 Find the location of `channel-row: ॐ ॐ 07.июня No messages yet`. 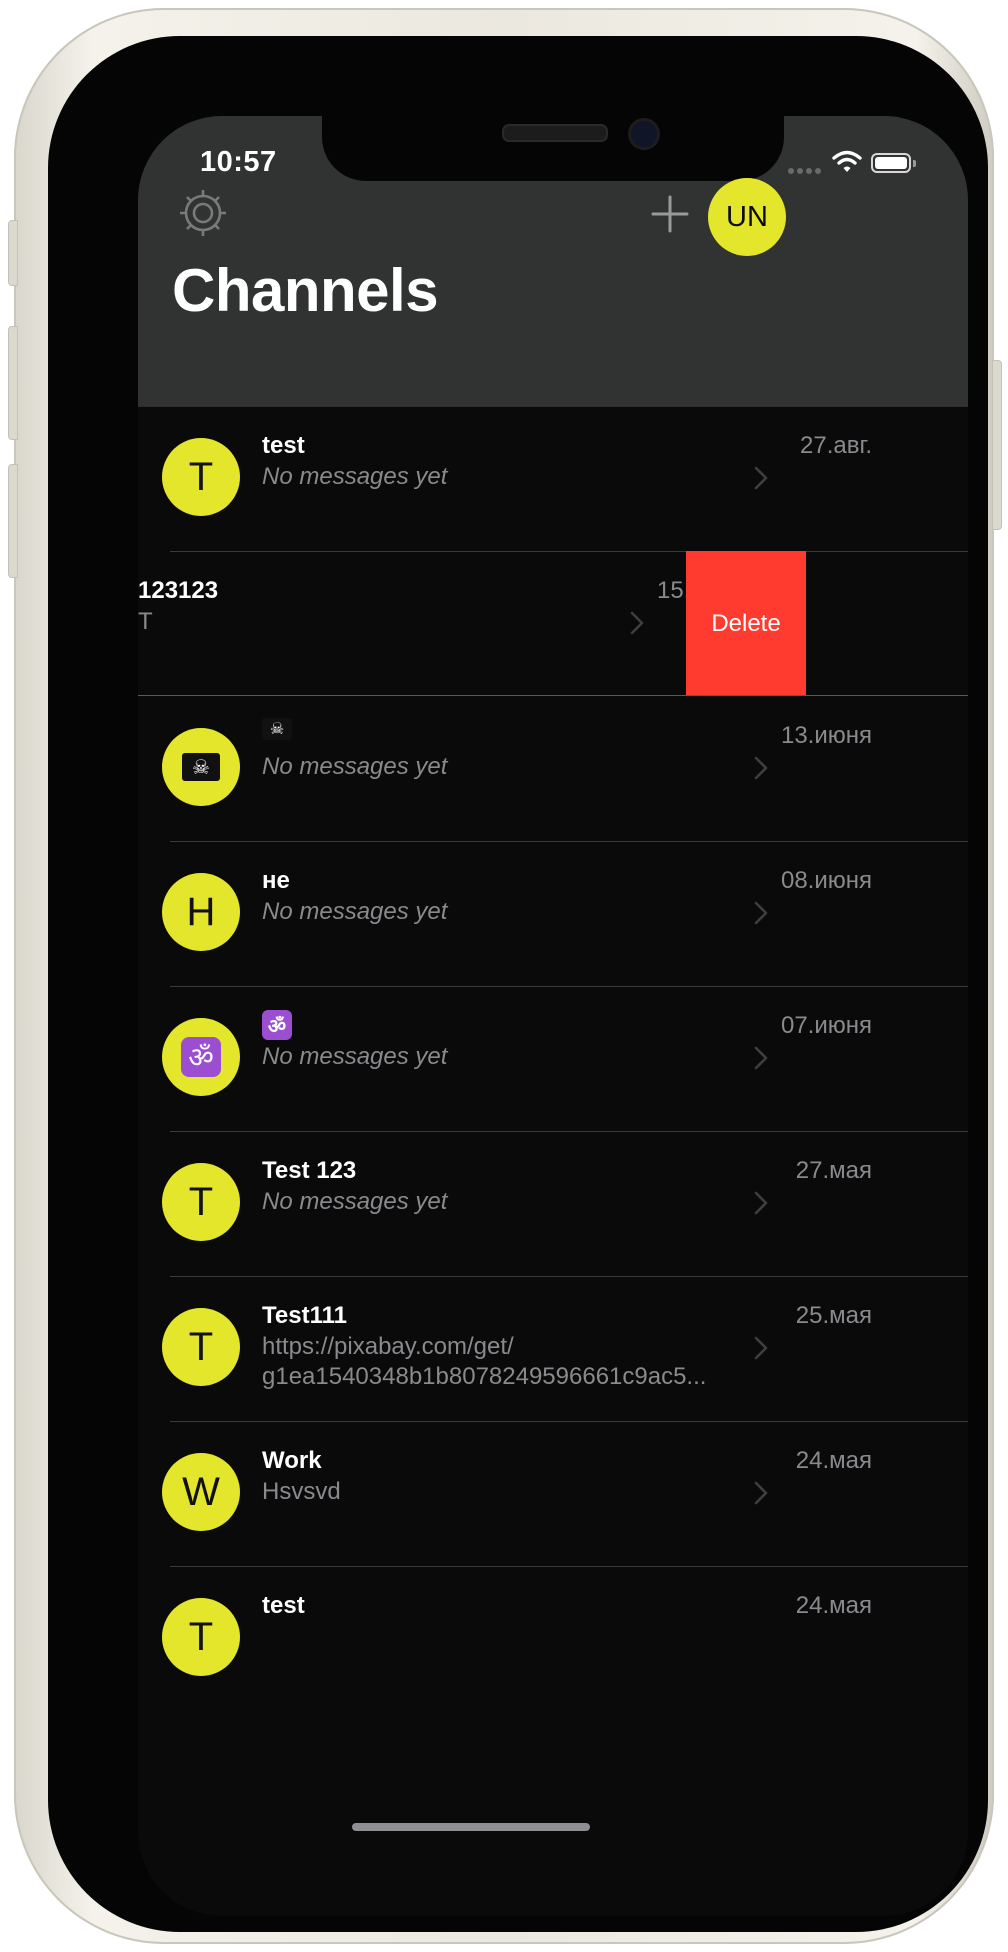

channel-row: ॐ ॐ 07.июня No messages yet is located at coordinates (553, 1058).